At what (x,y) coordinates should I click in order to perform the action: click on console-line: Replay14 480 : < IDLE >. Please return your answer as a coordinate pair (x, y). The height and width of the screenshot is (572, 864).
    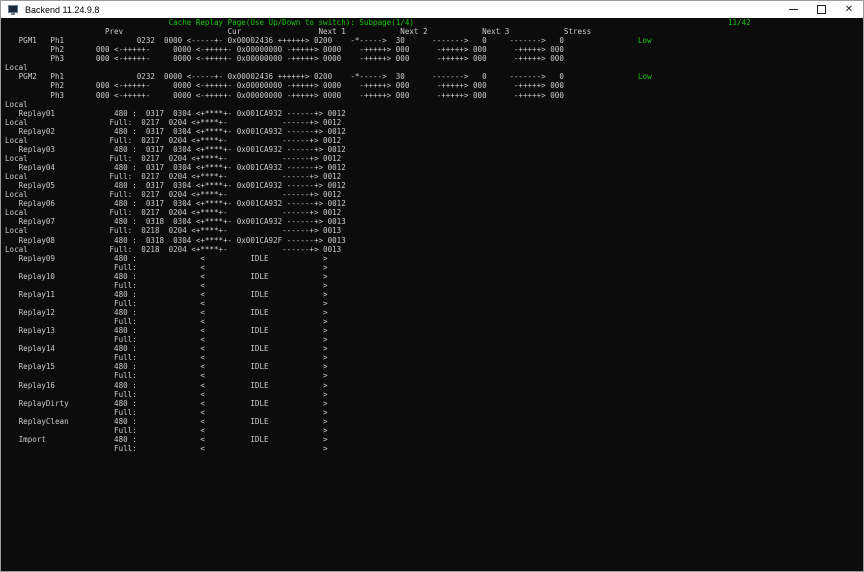
    Looking at the image, I should click on (166, 349).